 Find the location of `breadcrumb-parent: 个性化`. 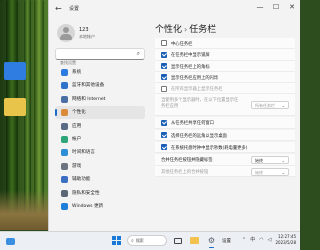

breadcrumb-parent: 个性化 is located at coordinates (168, 30).